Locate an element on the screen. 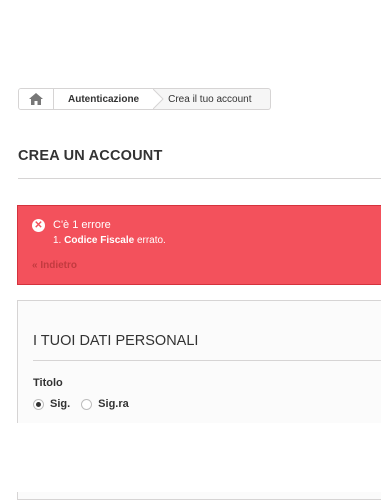  error-list-item: 1. Codice Fiscale errato. is located at coordinates (109, 240).